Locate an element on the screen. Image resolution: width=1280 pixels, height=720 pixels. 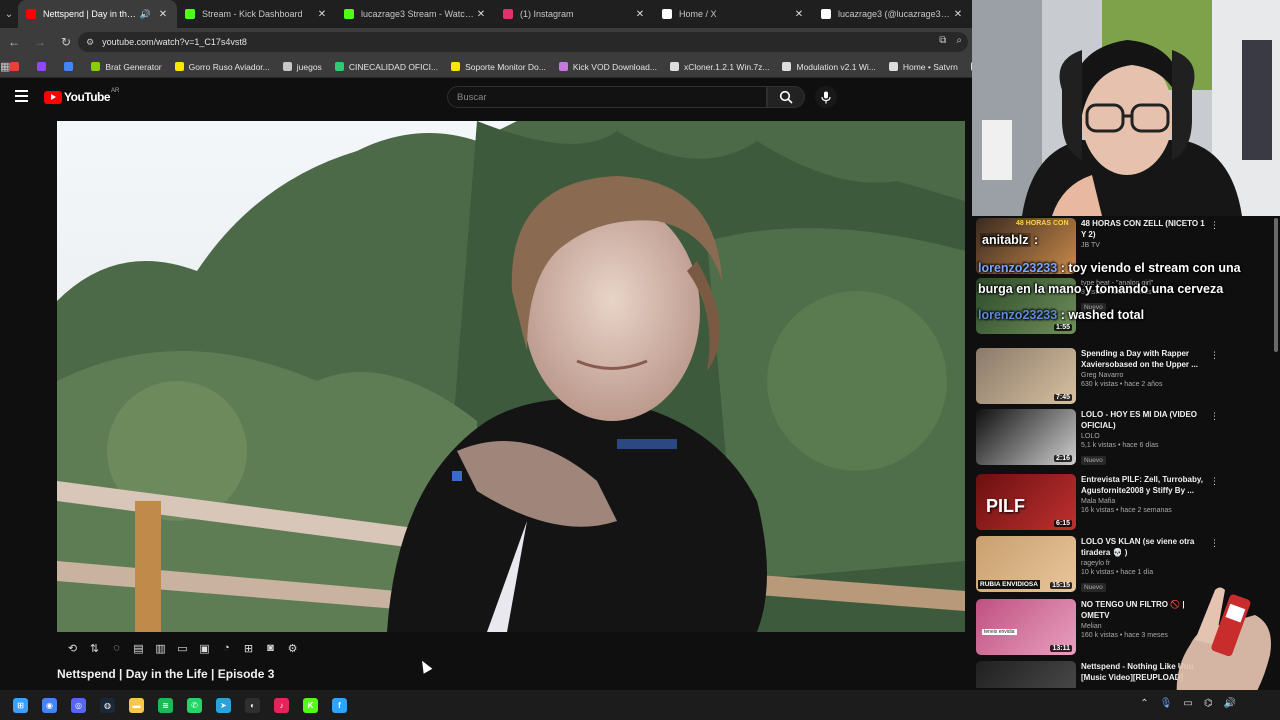
bookmark-item: Home • Satvrn is located at coordinates (923, 67).